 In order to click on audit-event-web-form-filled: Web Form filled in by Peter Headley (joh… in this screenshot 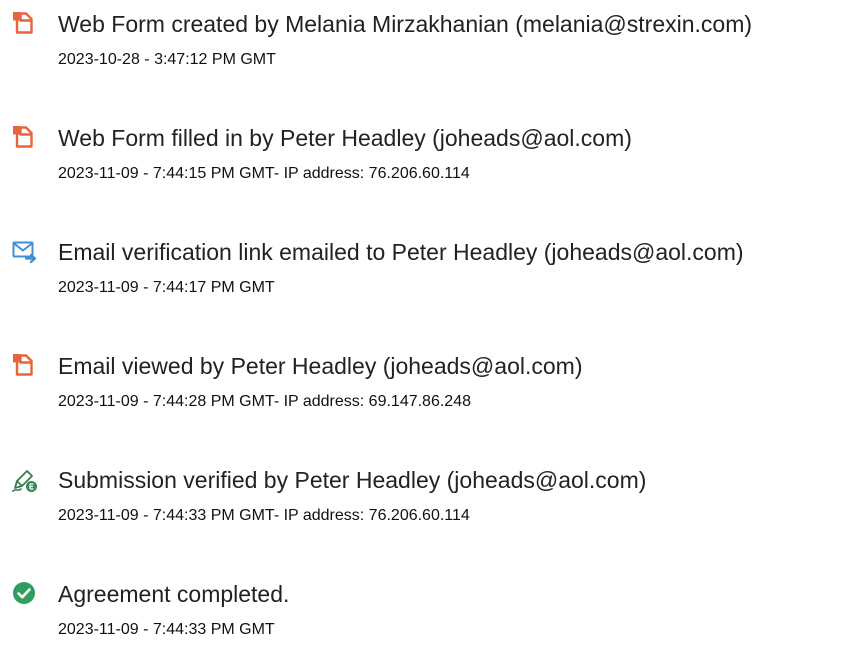, I will do `click(431, 160)`.